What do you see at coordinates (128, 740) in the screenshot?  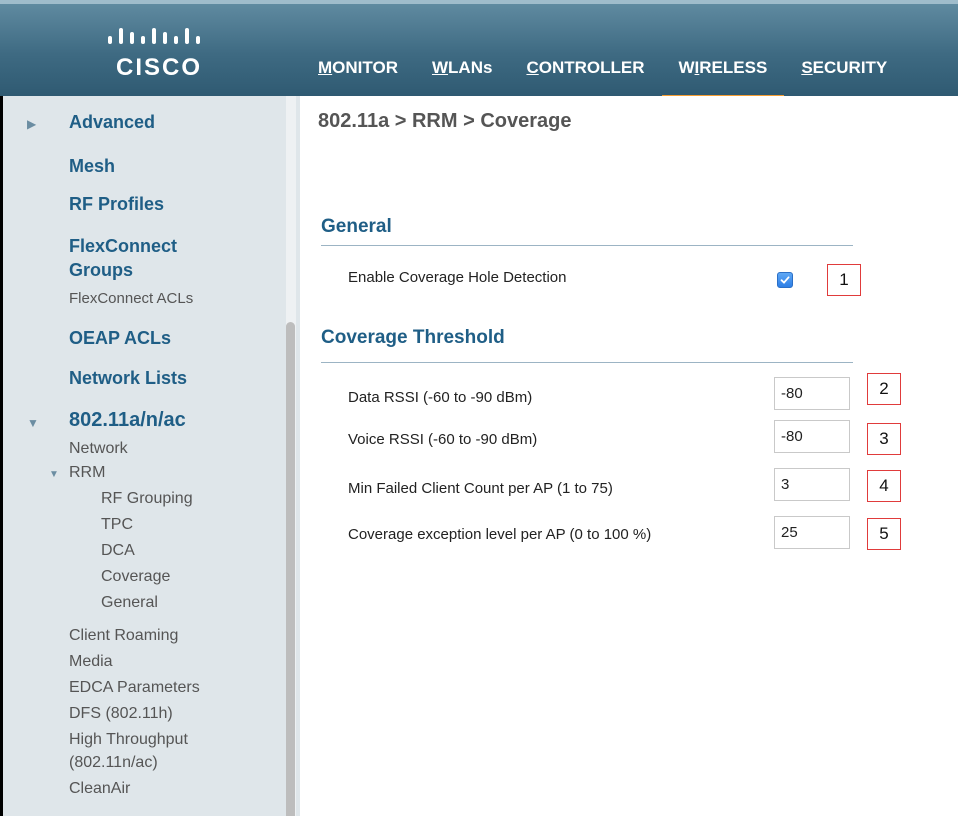 I see `sidebar-item-high-throughput: High Throughput` at bounding box center [128, 740].